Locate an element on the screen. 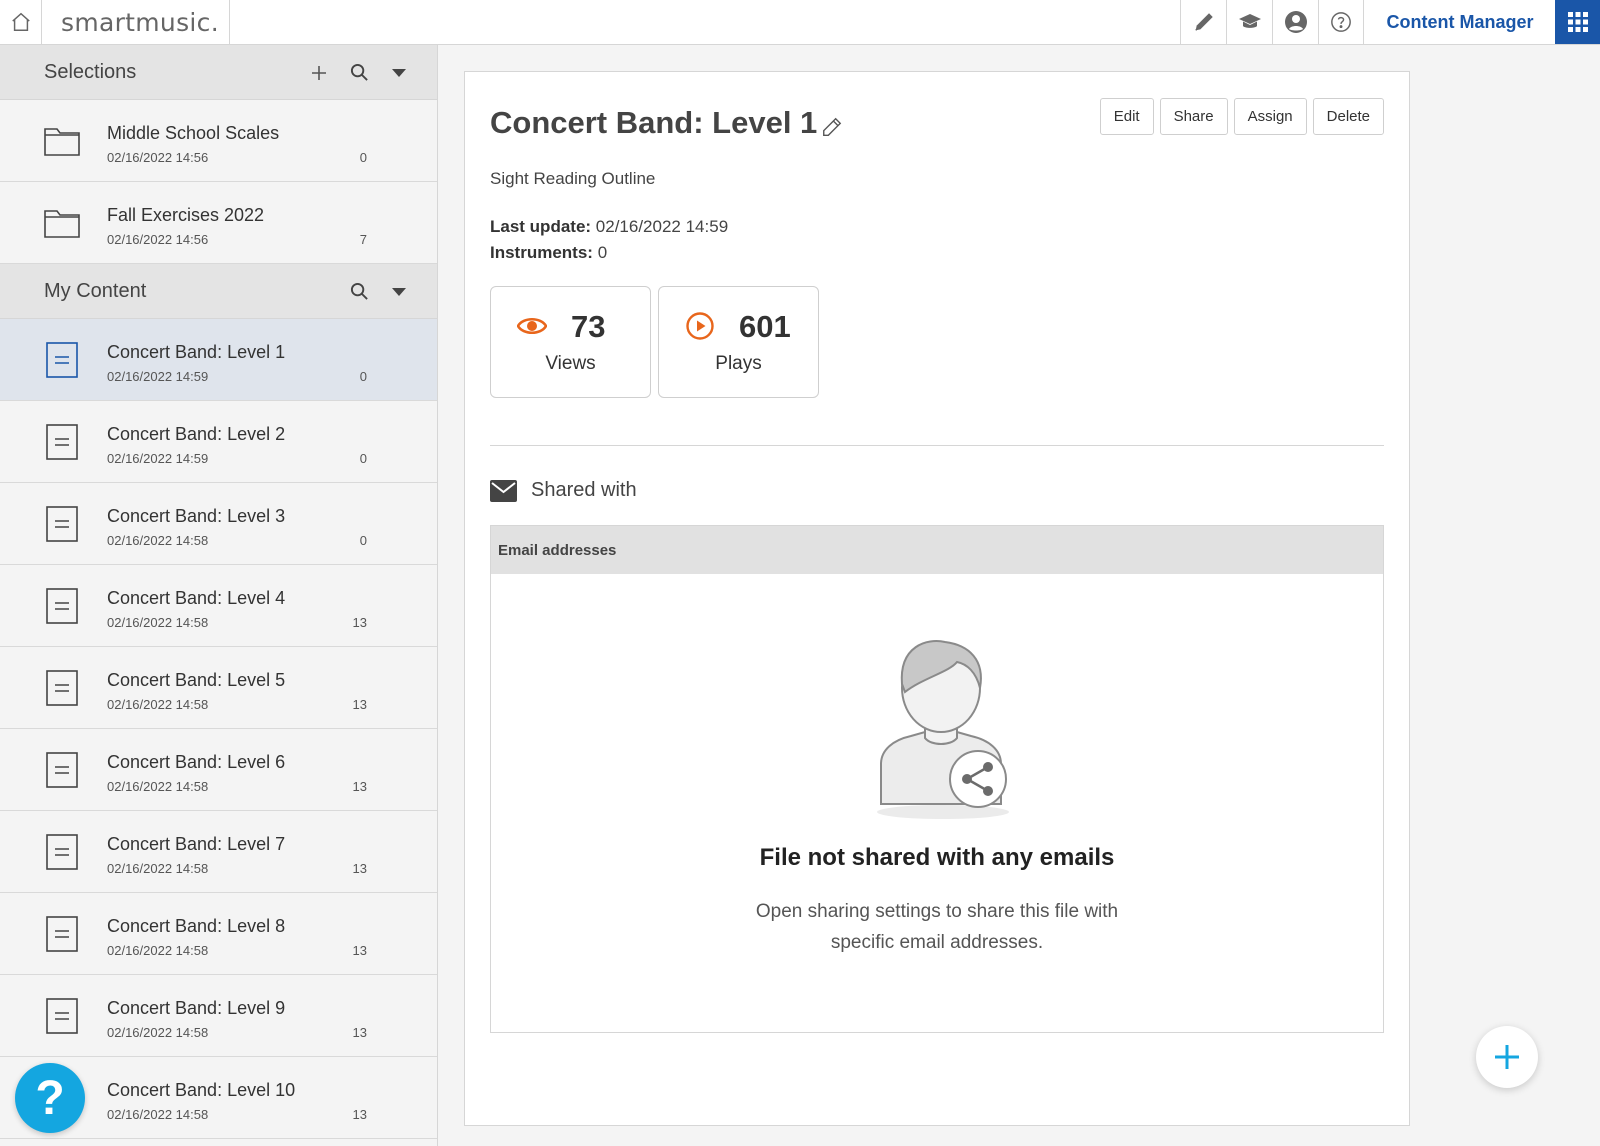 The image size is (1600, 1146). instruments-value: 0 is located at coordinates (602, 252).